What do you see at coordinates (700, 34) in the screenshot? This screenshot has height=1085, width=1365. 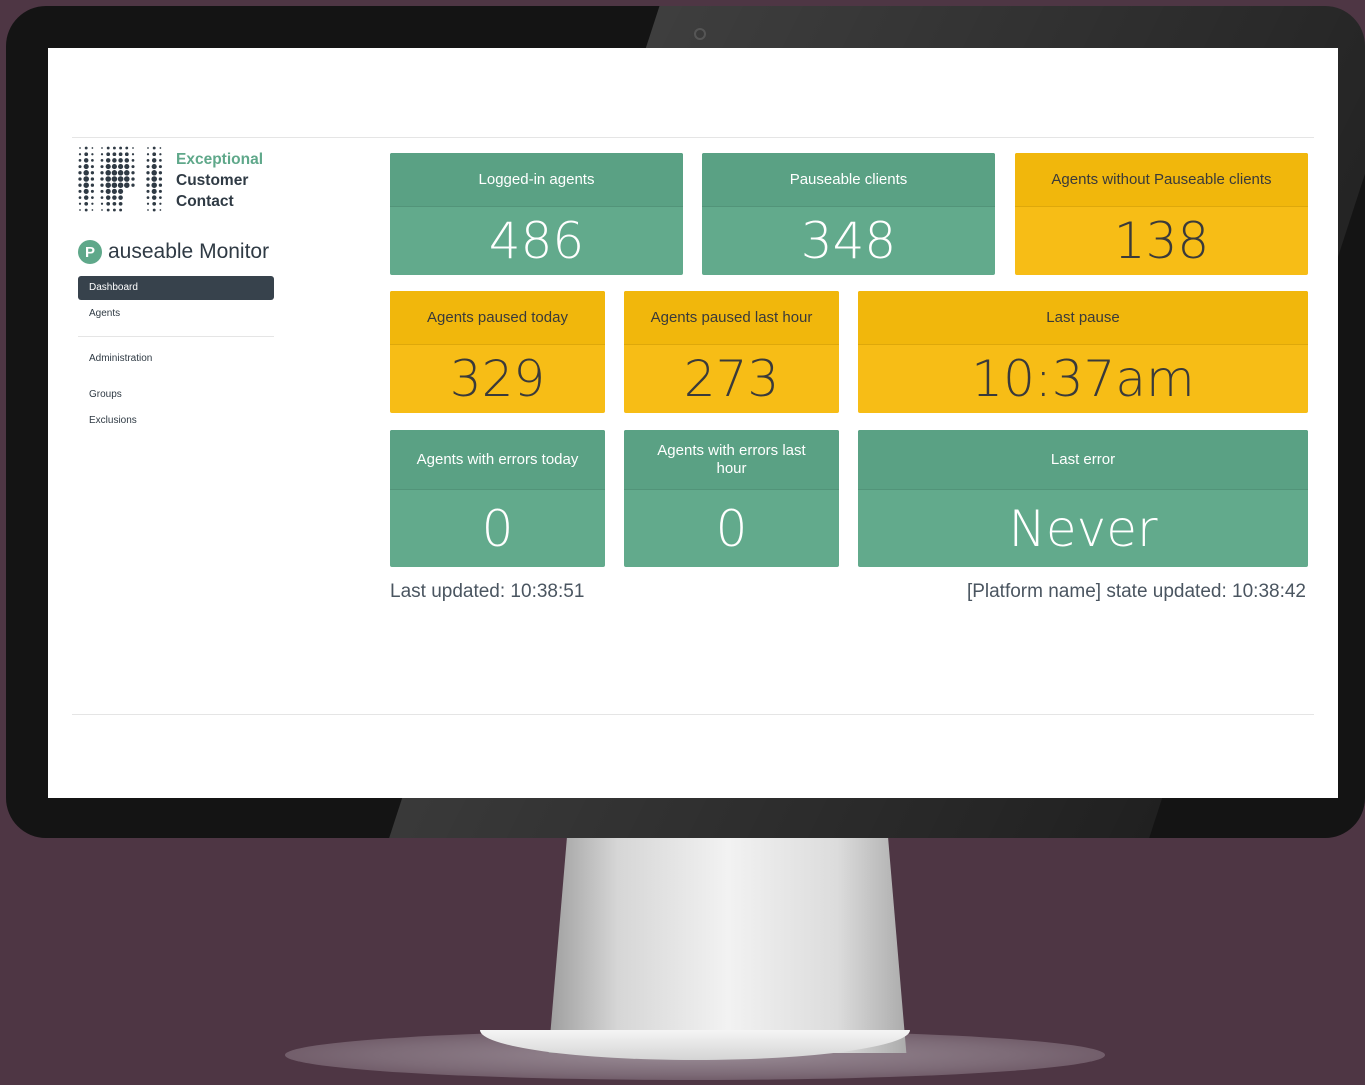 I see `camera-icon` at bounding box center [700, 34].